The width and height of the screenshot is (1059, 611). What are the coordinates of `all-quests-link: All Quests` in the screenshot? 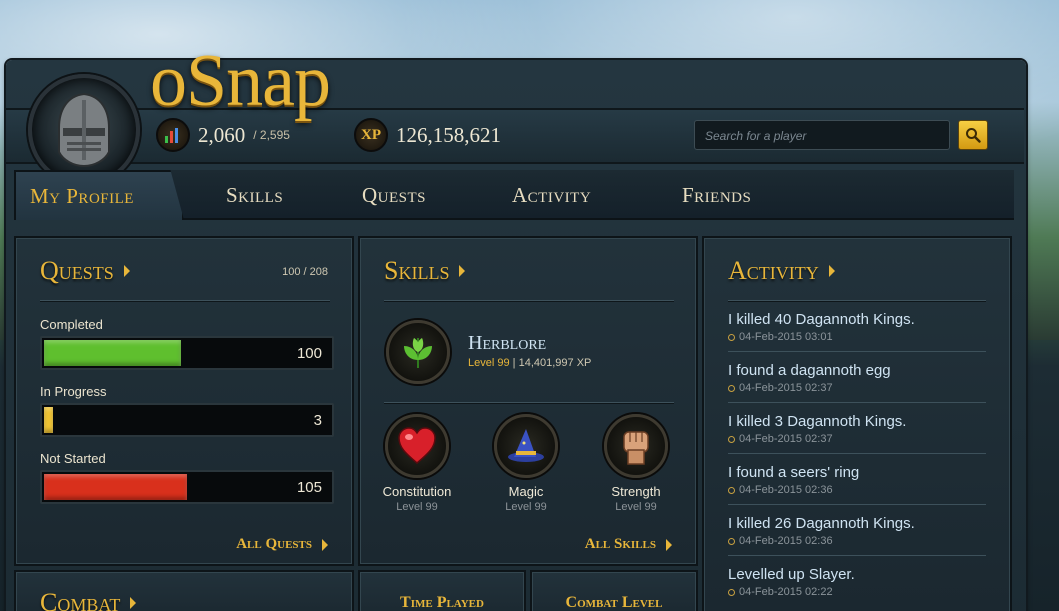 It's located at (282, 544).